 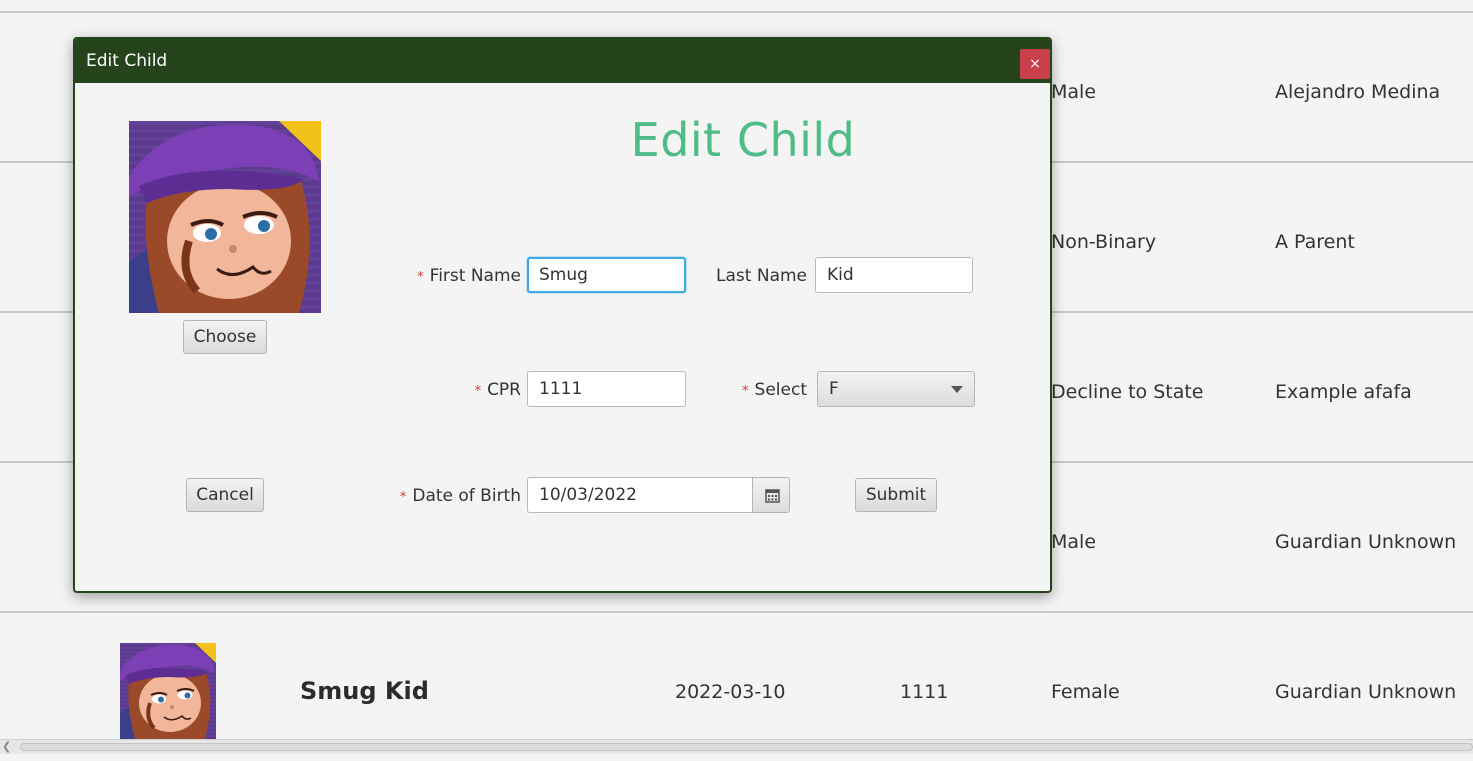 I want to click on dob-label: * Date of Birth, so click(x=448, y=496).